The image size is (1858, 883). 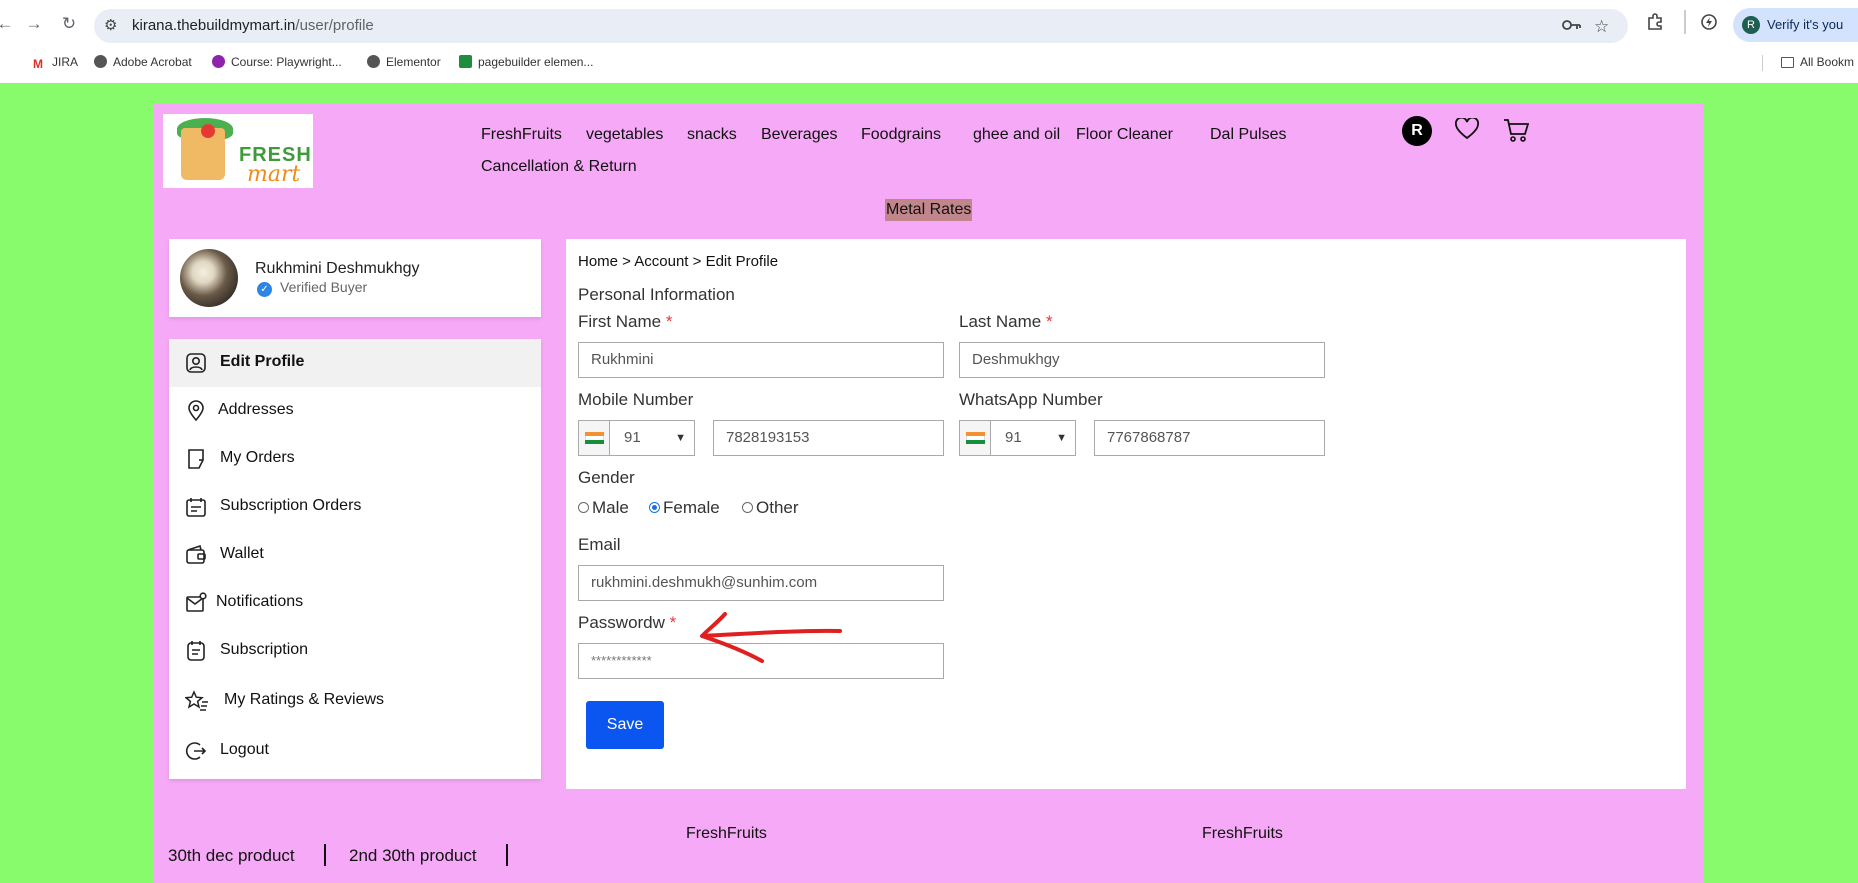 What do you see at coordinates (559, 167) in the screenshot?
I see `menu-item-cancellation-return: Cancellation & Return` at bounding box center [559, 167].